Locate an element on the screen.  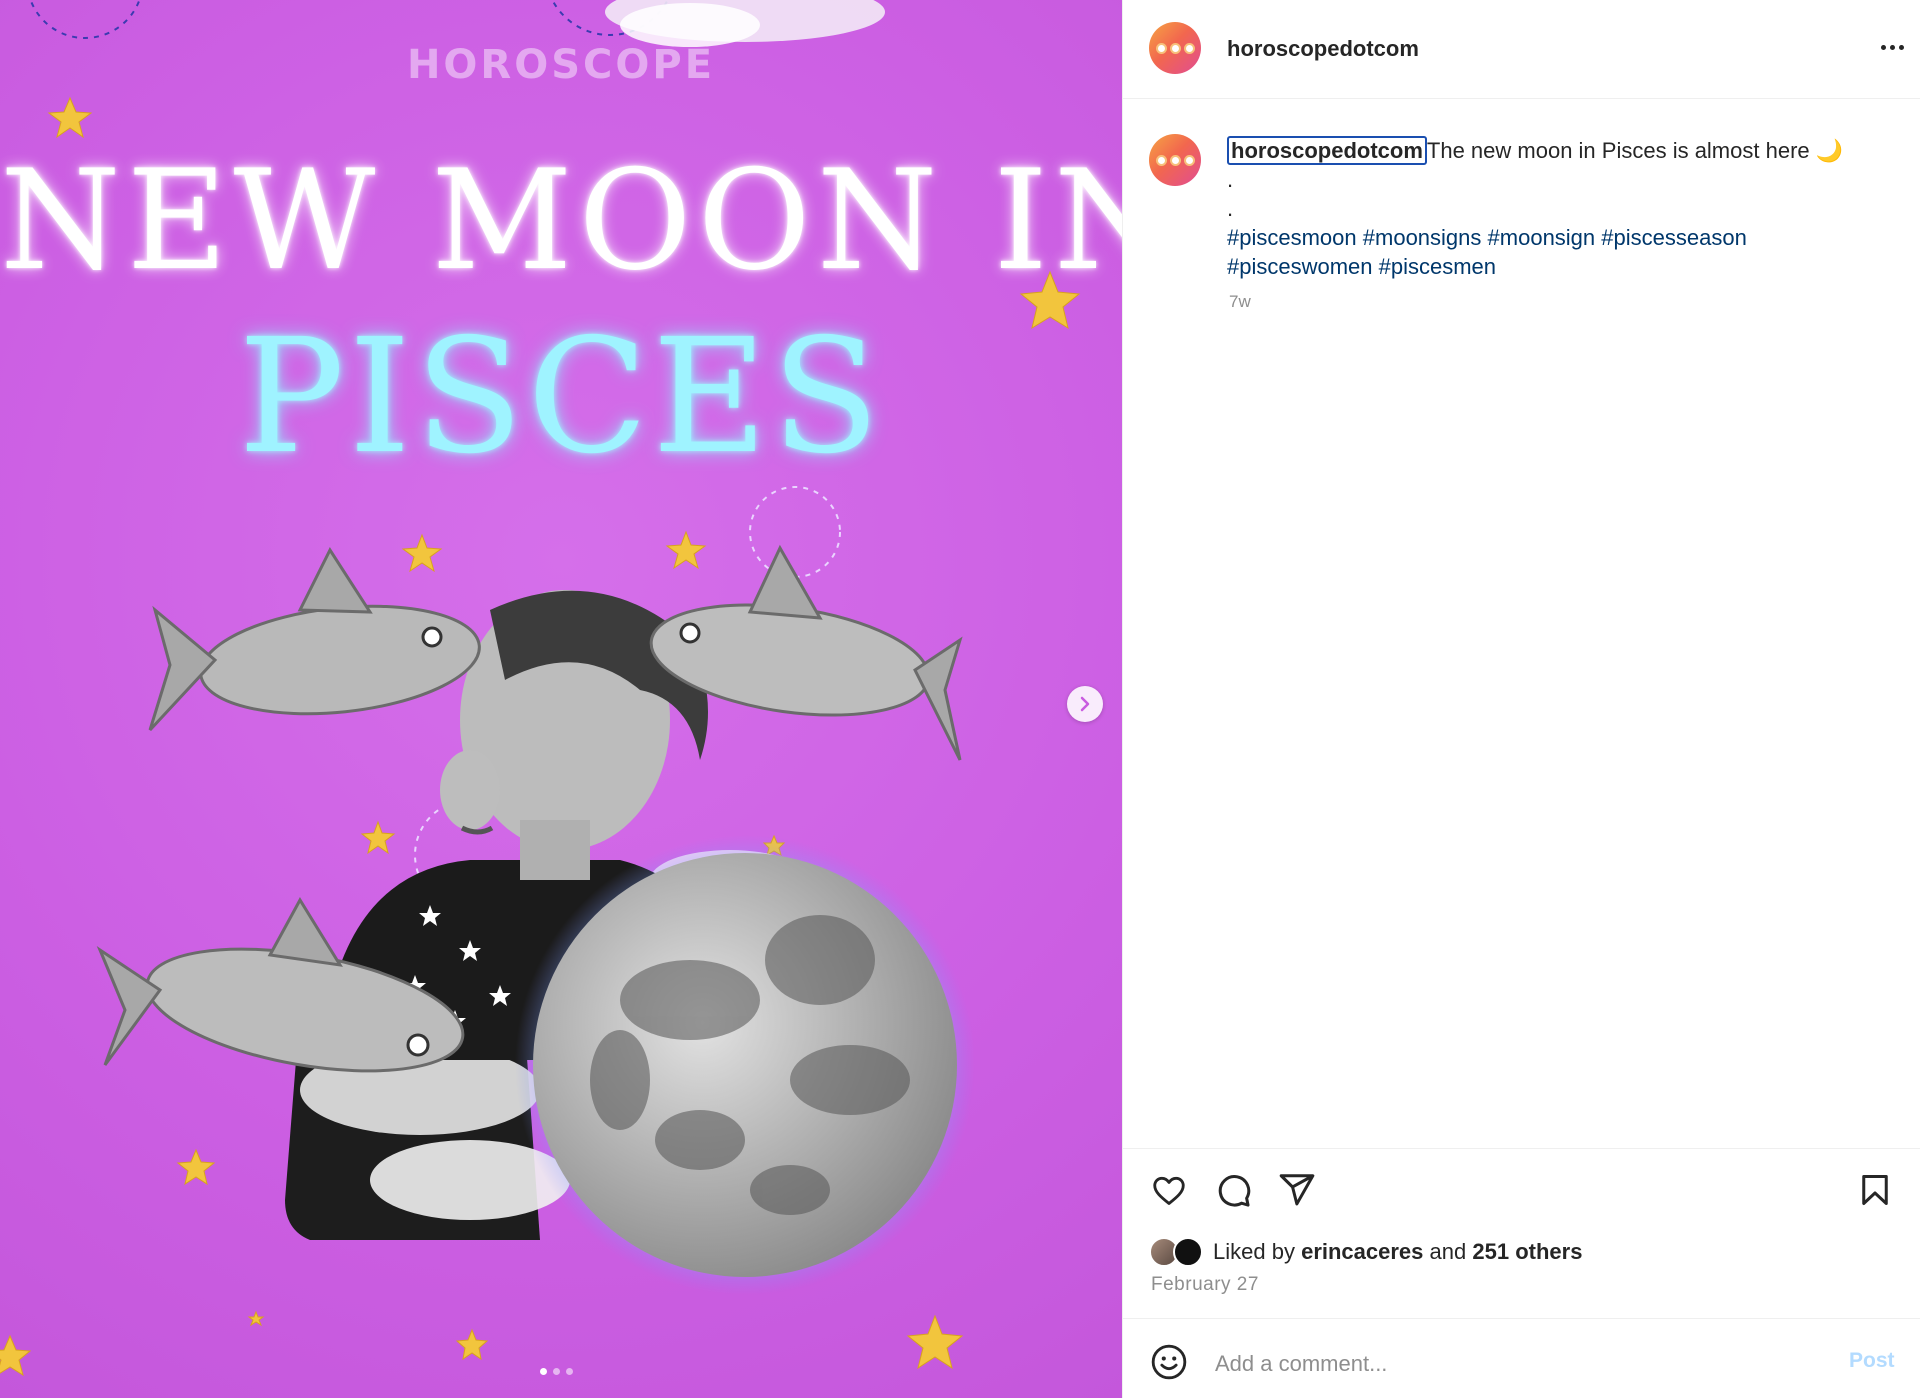
liker-avatars is located at coordinates (1177, 1252).